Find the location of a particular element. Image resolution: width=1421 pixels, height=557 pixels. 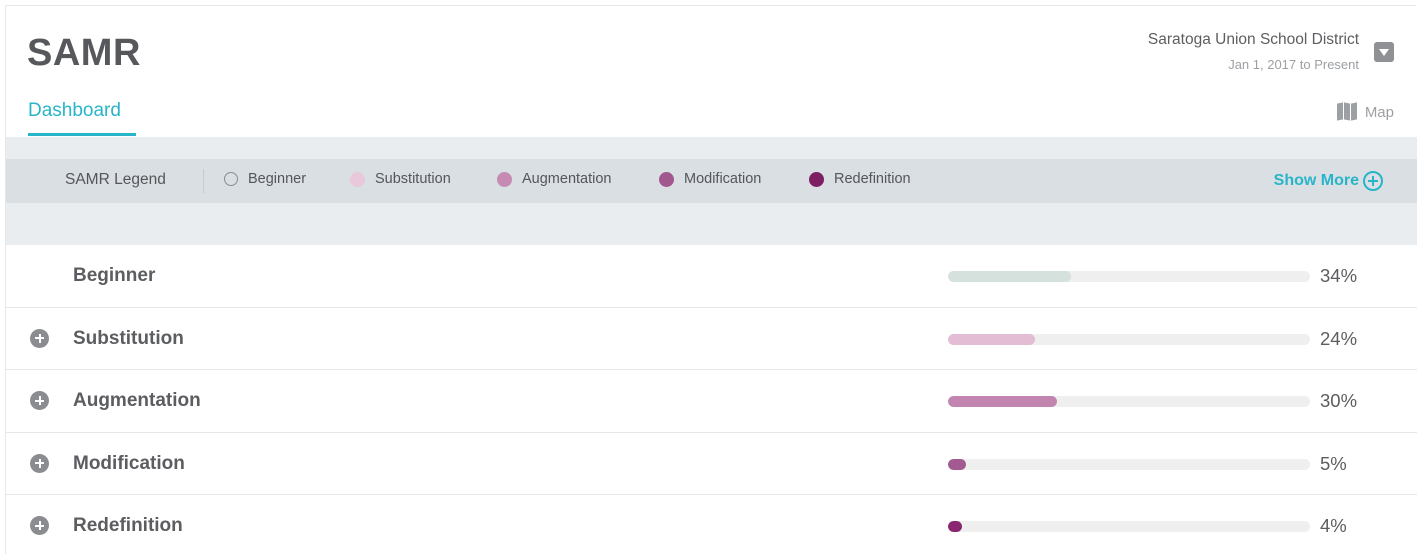

beginner-dot-icon is located at coordinates (231, 179).